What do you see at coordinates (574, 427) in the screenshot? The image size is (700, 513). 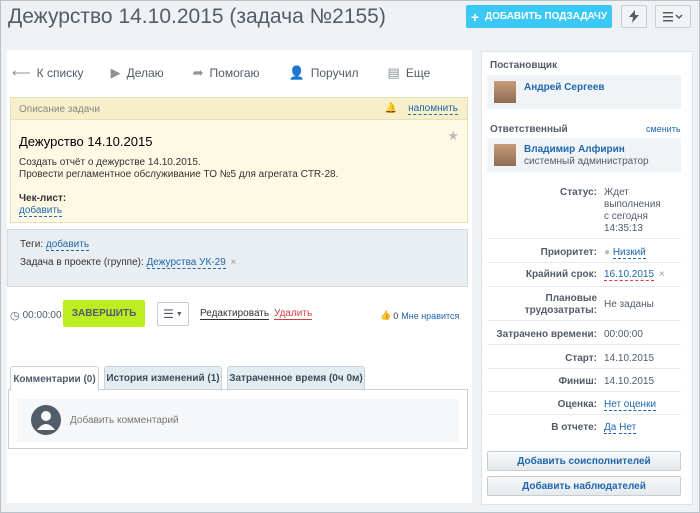 I see `report-label: В отчете:` at bounding box center [574, 427].